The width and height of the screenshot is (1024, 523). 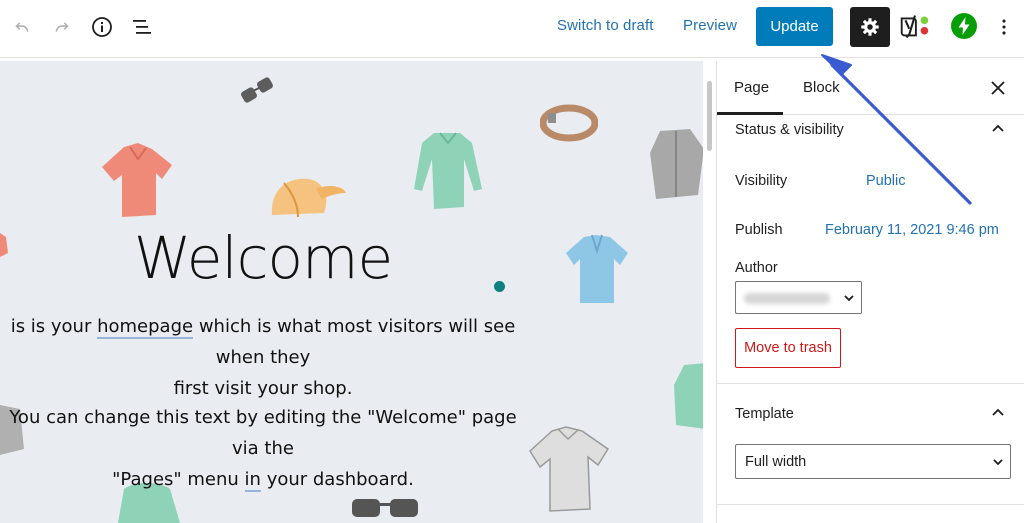 What do you see at coordinates (499, 286) in the screenshot?
I see `block-inserter-dot` at bounding box center [499, 286].